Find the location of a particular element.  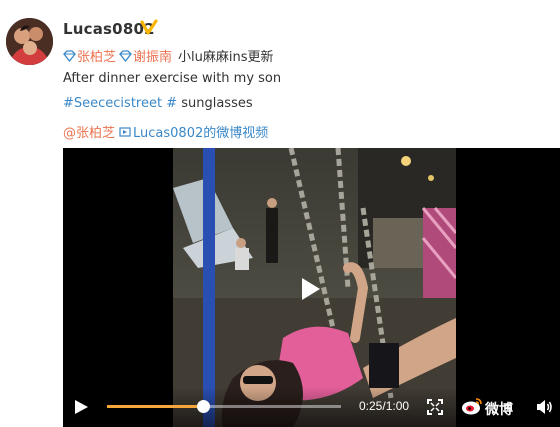

footer-row: @张柏芝 Lucas0802的微博视频 is located at coordinates (165, 131).